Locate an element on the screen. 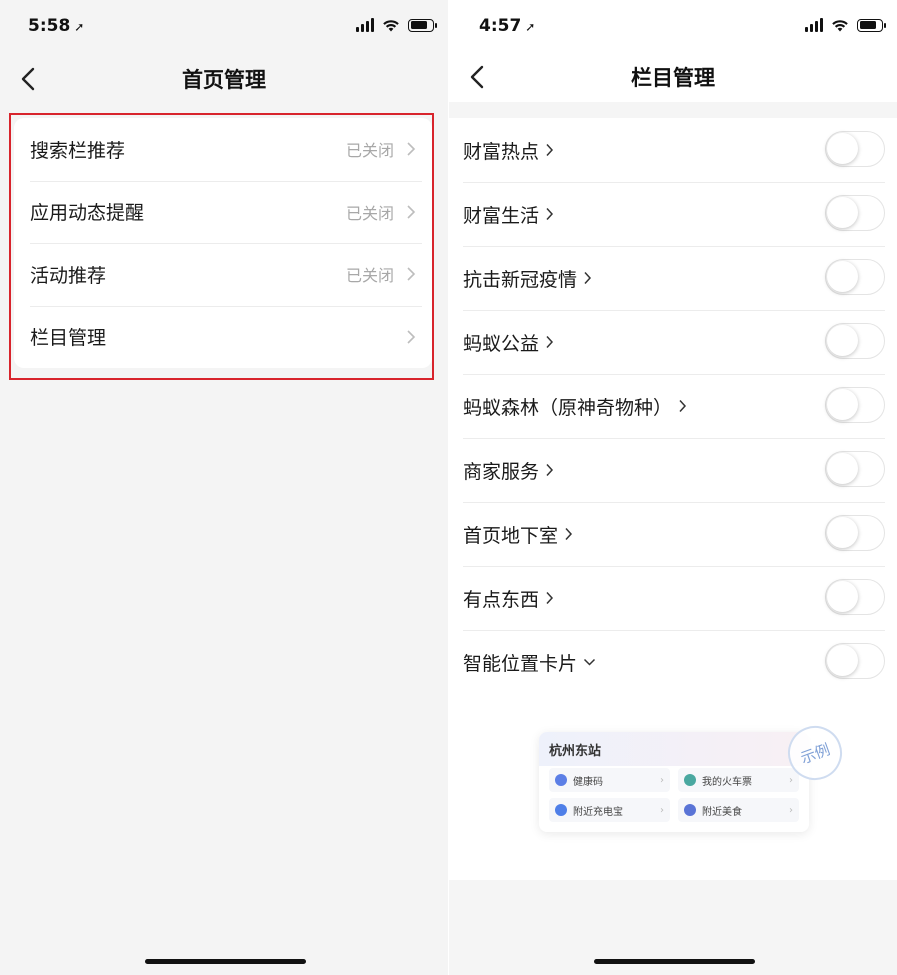 The width and height of the screenshot is (897, 975). settings-item-label: 栏目管理 is located at coordinates (68, 338).